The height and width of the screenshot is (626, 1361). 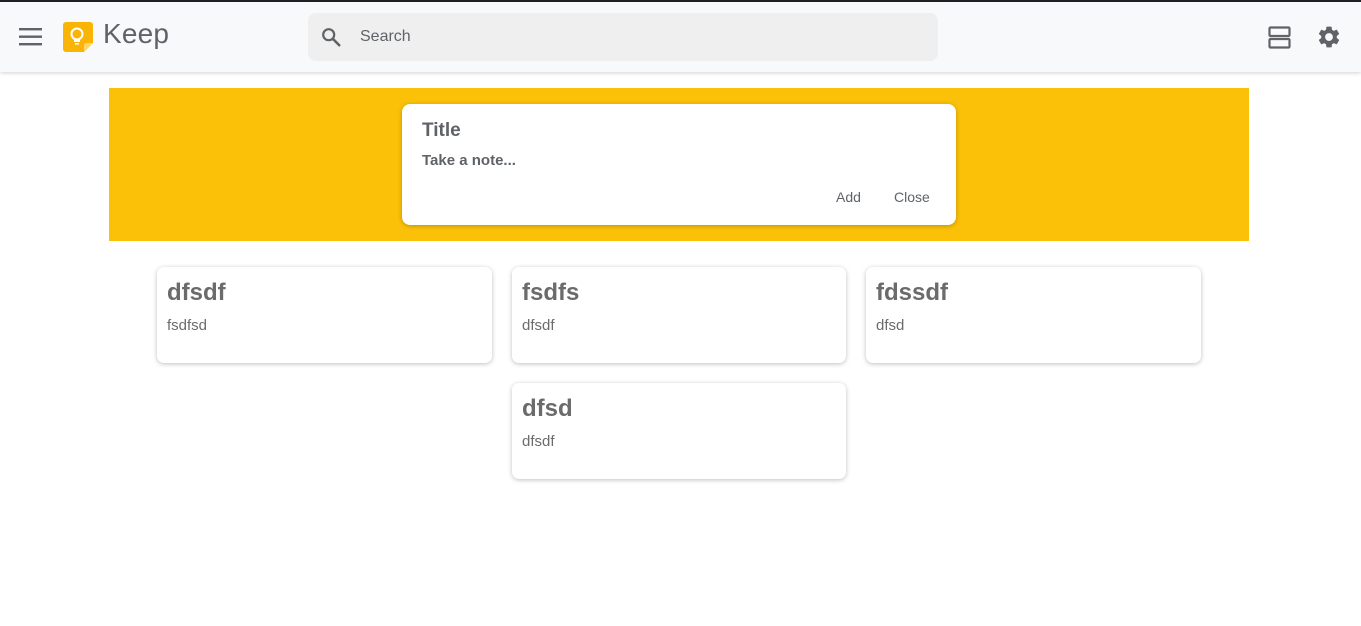 I want to click on note-title: fsdfs, so click(x=551, y=292).